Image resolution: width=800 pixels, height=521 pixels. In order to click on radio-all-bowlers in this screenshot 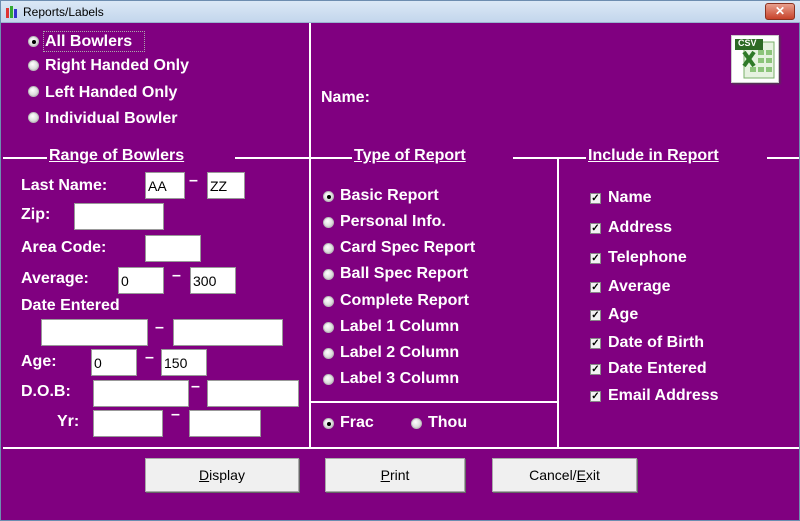, I will do `click(33, 41)`.